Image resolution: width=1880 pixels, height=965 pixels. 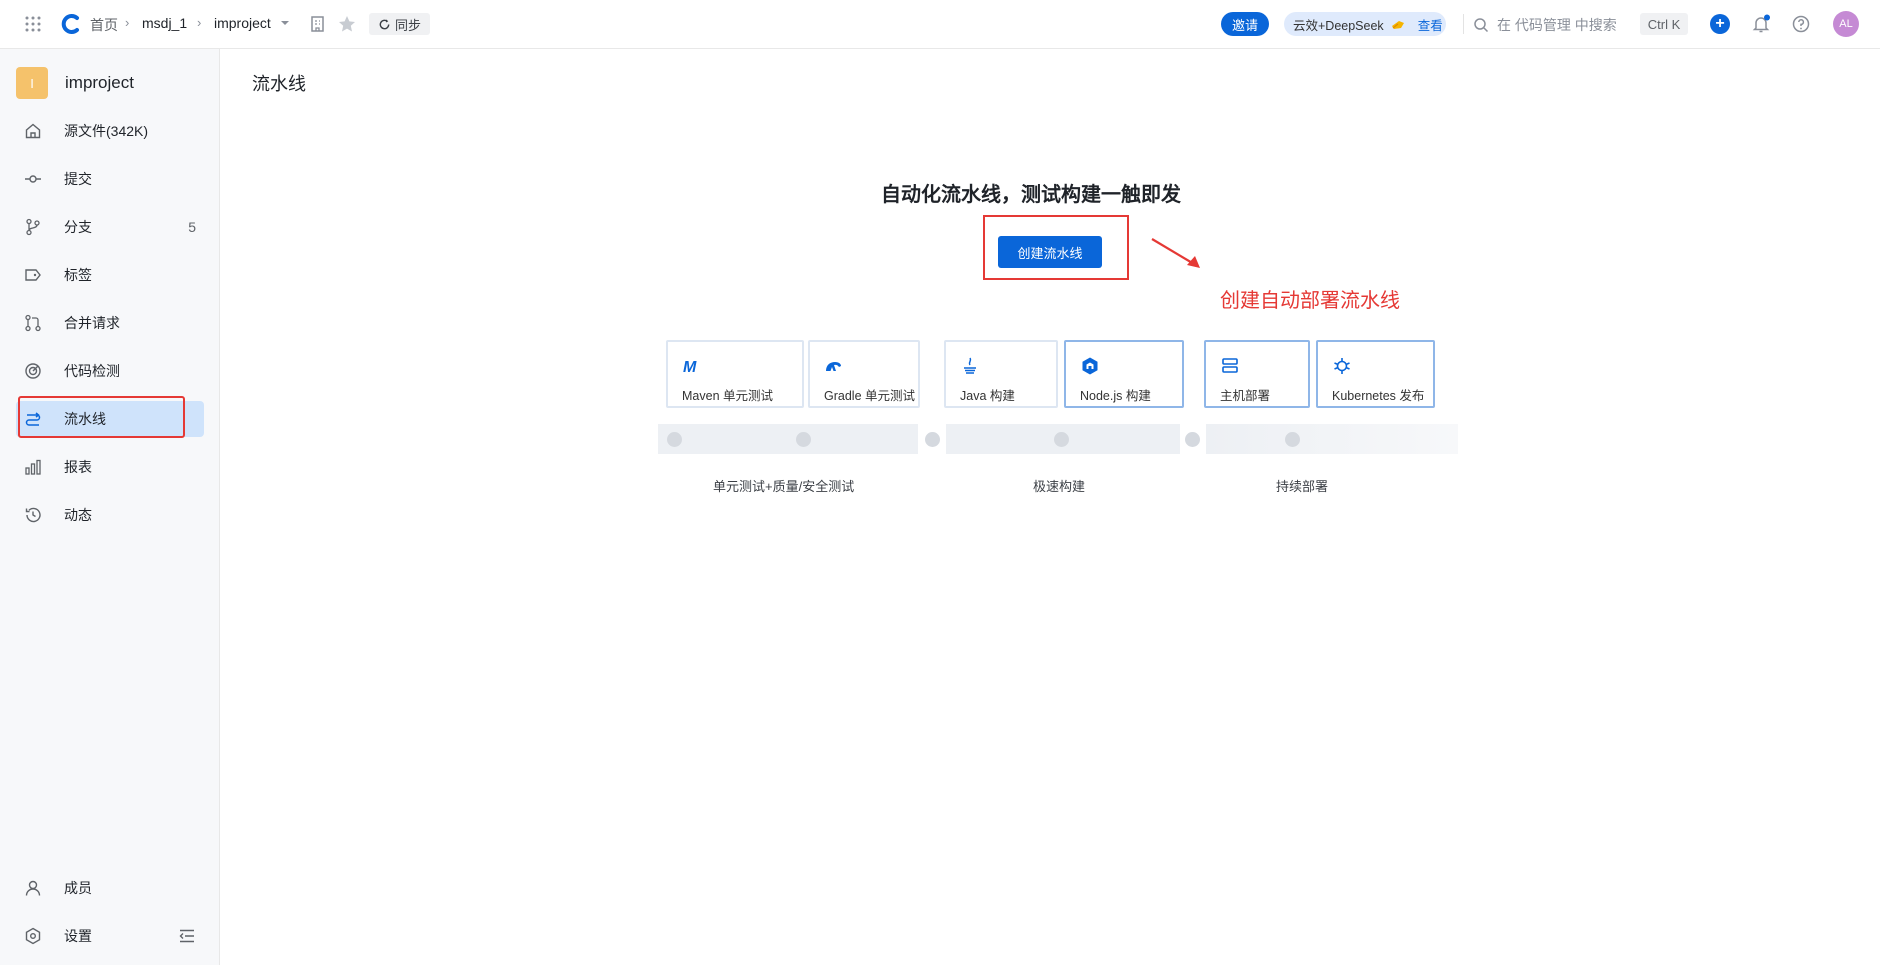 I want to click on template-card-maven: M Maven 单元测试, so click(x=735, y=374).